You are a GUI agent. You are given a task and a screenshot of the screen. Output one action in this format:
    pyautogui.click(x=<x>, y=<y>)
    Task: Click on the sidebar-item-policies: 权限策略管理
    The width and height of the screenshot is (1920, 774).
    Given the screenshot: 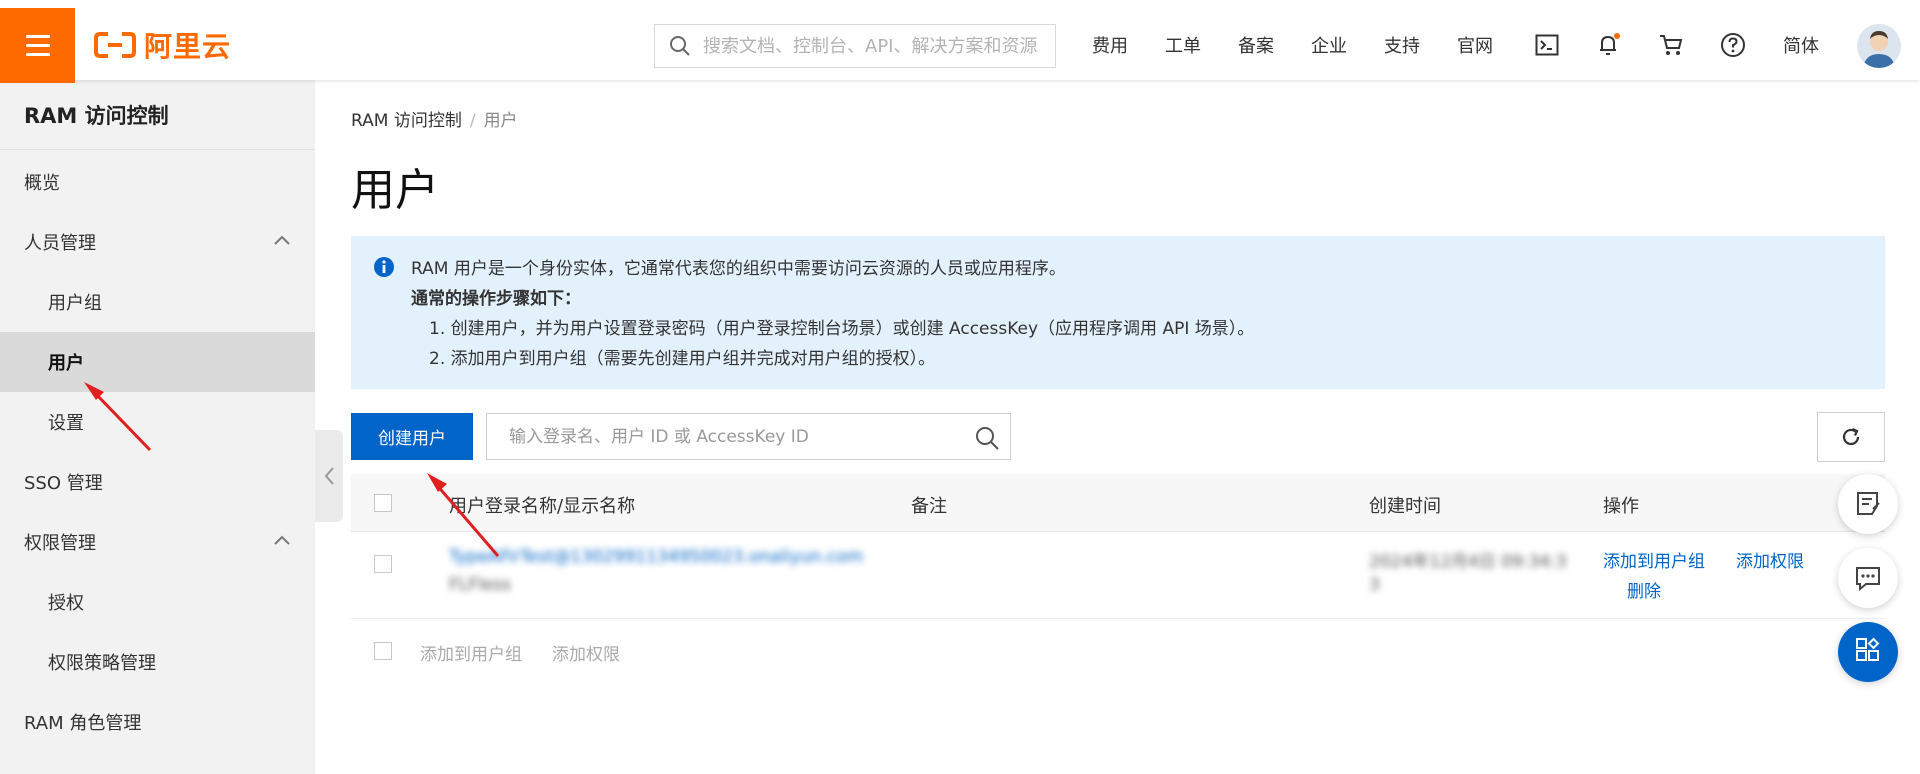 What is the action you would take?
    pyautogui.click(x=157, y=662)
    